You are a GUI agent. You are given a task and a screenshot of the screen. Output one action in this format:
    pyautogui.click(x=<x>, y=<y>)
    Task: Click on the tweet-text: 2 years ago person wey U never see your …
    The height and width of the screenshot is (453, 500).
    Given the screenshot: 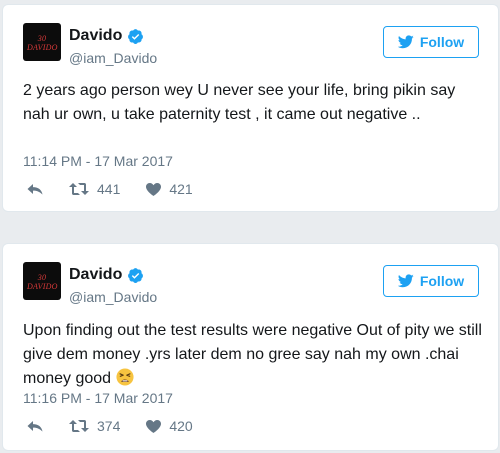 What is the action you would take?
    pyautogui.click(x=239, y=102)
    